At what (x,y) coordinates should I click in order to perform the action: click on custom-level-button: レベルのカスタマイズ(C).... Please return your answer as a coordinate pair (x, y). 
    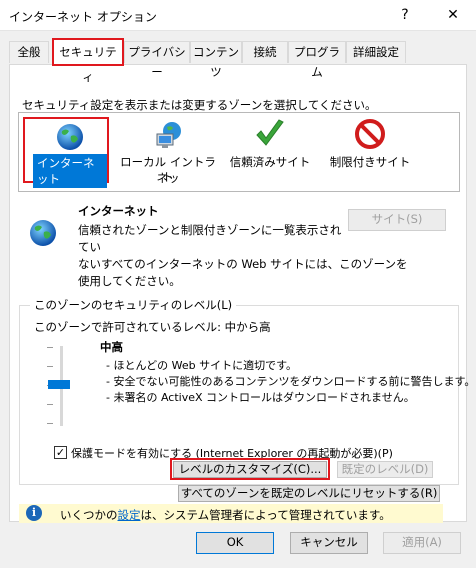
    Looking at the image, I should click on (250, 469).